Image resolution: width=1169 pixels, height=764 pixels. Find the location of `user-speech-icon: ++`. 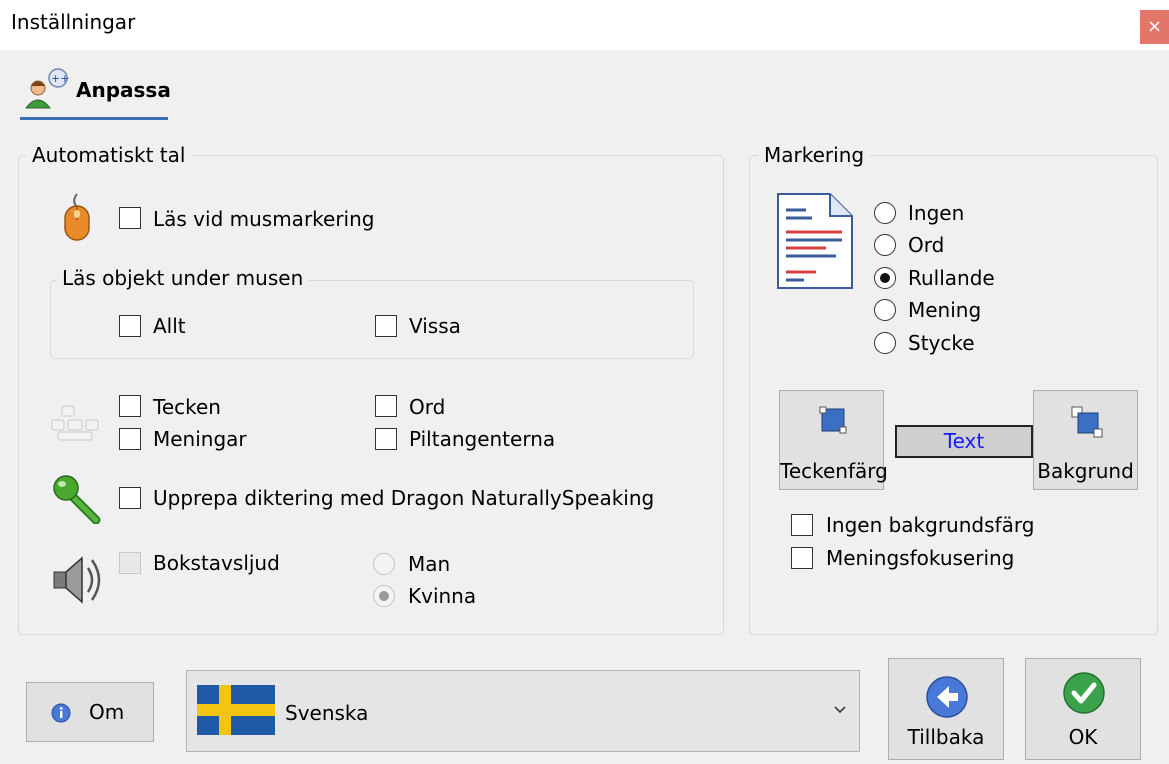

user-speech-icon: ++ is located at coordinates (46, 88).